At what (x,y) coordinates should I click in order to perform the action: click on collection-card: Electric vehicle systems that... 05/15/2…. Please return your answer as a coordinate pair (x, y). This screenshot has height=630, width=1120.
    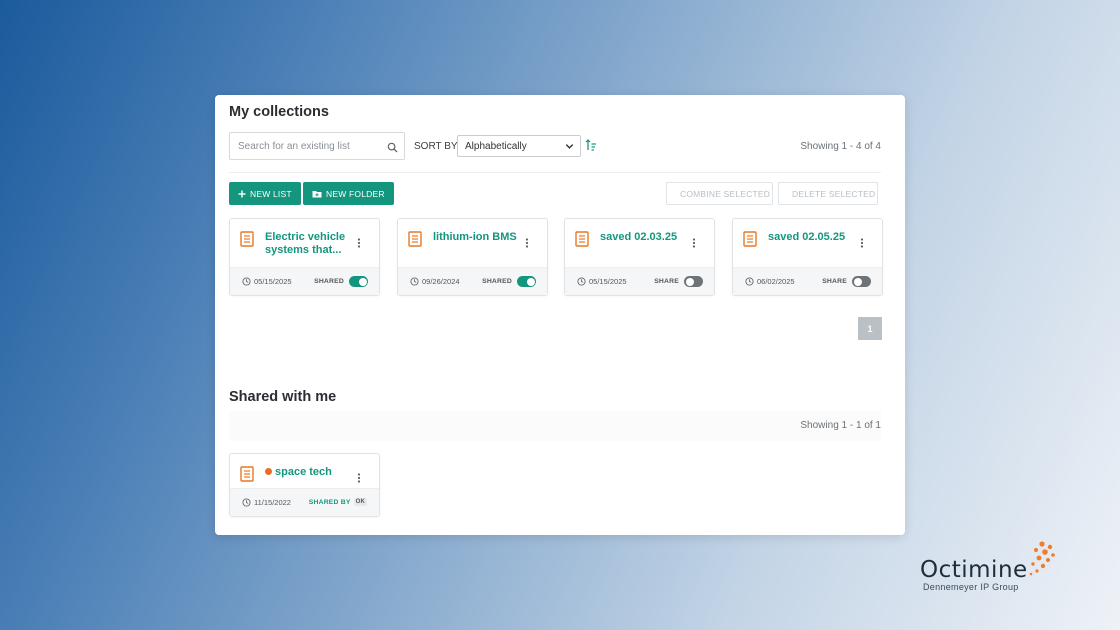
    Looking at the image, I should click on (304, 257).